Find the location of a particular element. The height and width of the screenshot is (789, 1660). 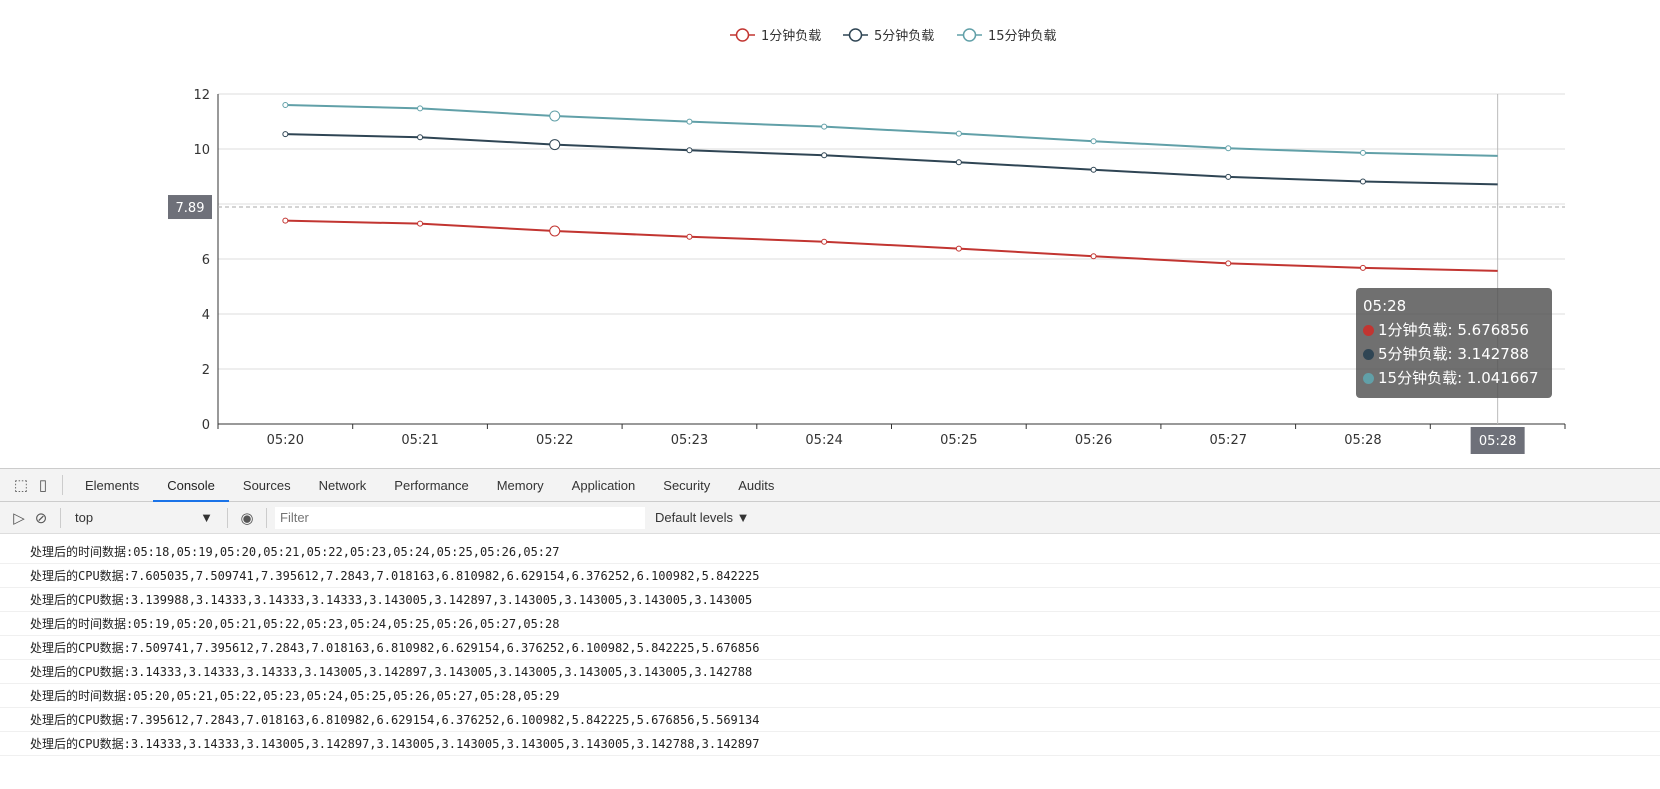

device-toolbar-icon: ▯ is located at coordinates (43, 485).